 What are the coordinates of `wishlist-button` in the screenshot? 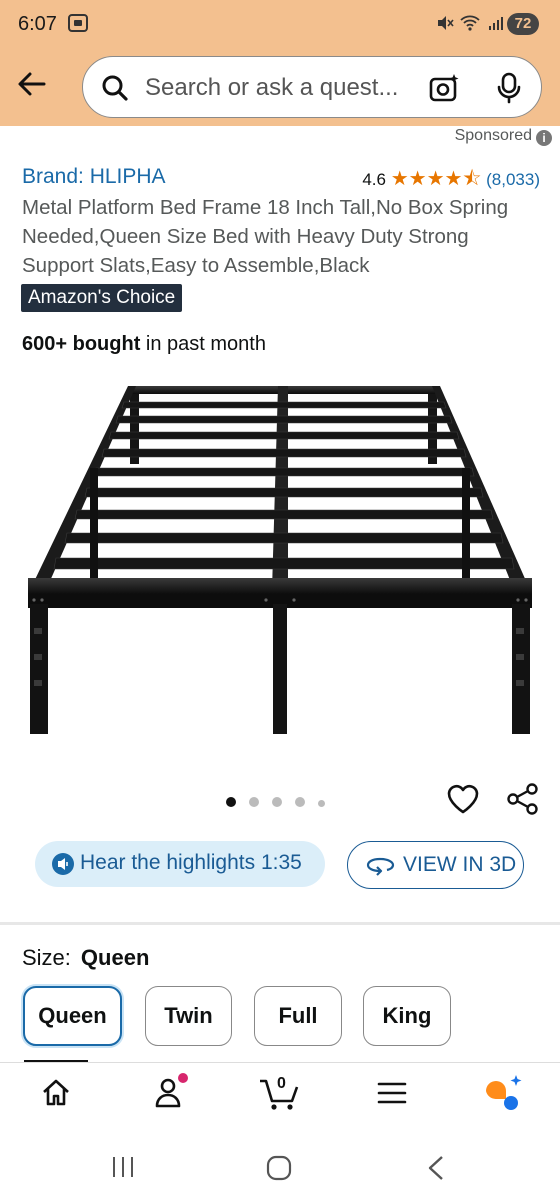 It's located at (463, 801).